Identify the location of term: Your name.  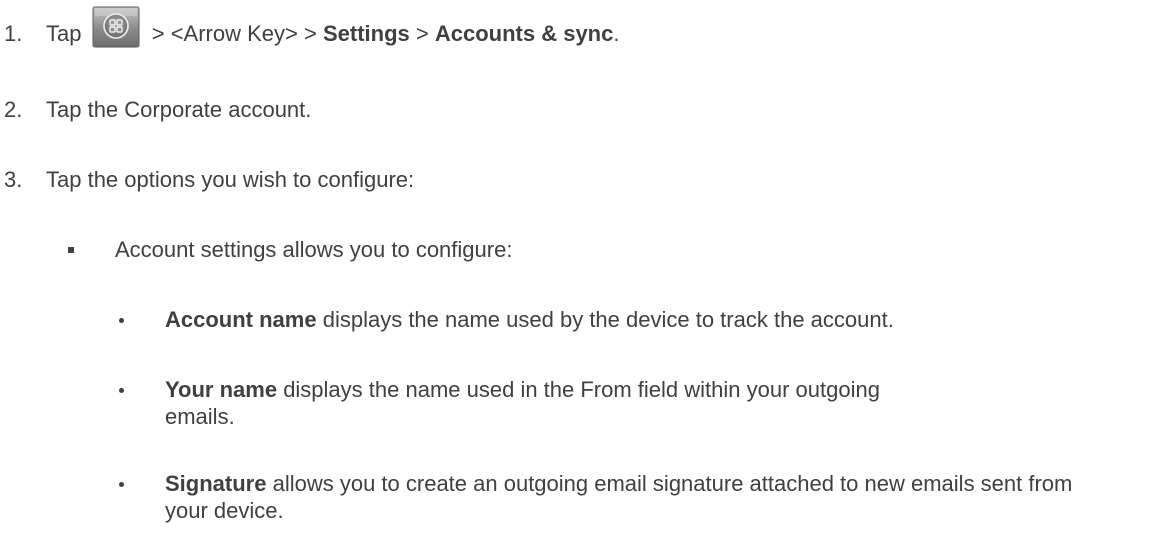
(221, 389).